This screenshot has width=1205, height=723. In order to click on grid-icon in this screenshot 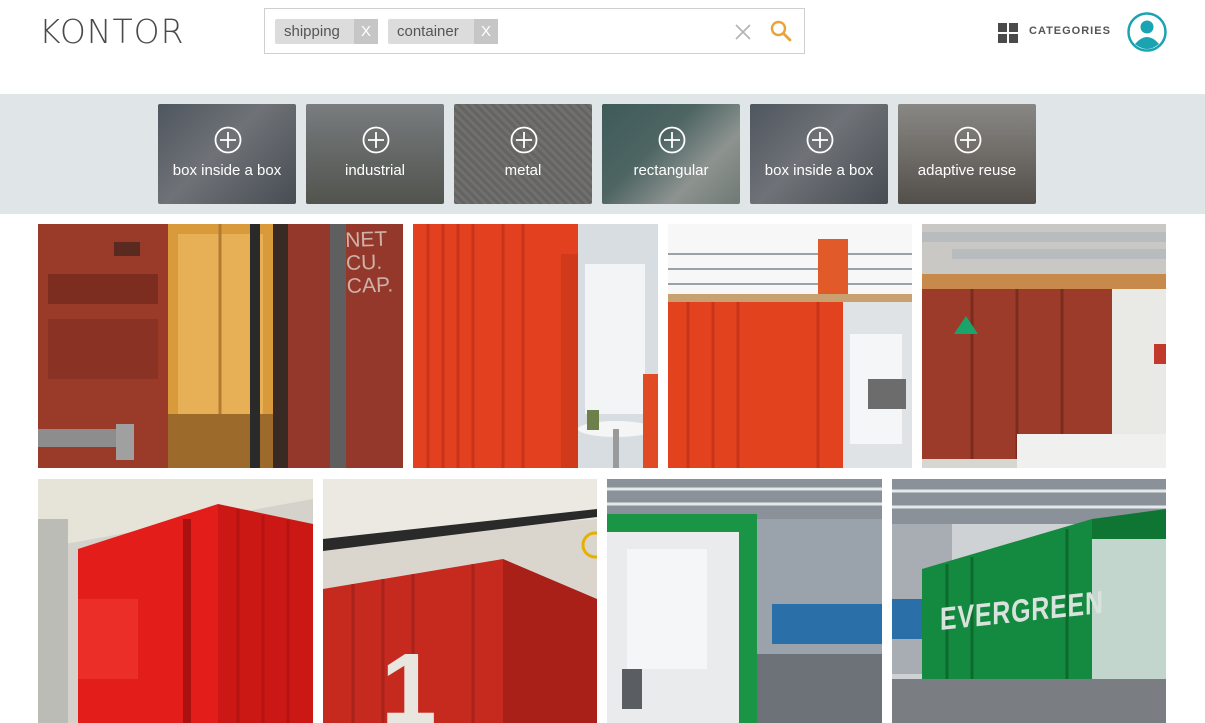, I will do `click(1008, 33)`.